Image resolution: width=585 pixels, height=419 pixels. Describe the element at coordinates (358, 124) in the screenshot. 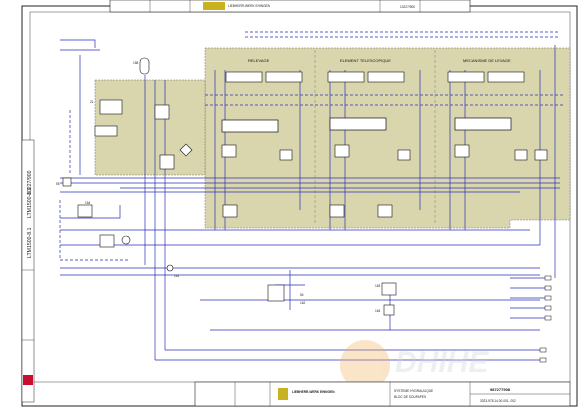

I see `directional-valve-telescope` at that location.